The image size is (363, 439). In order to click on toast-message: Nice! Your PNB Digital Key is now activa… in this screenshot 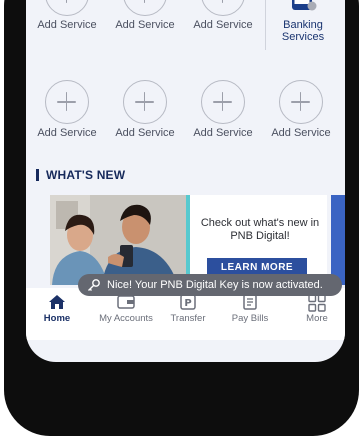, I will do `click(215, 285)`.